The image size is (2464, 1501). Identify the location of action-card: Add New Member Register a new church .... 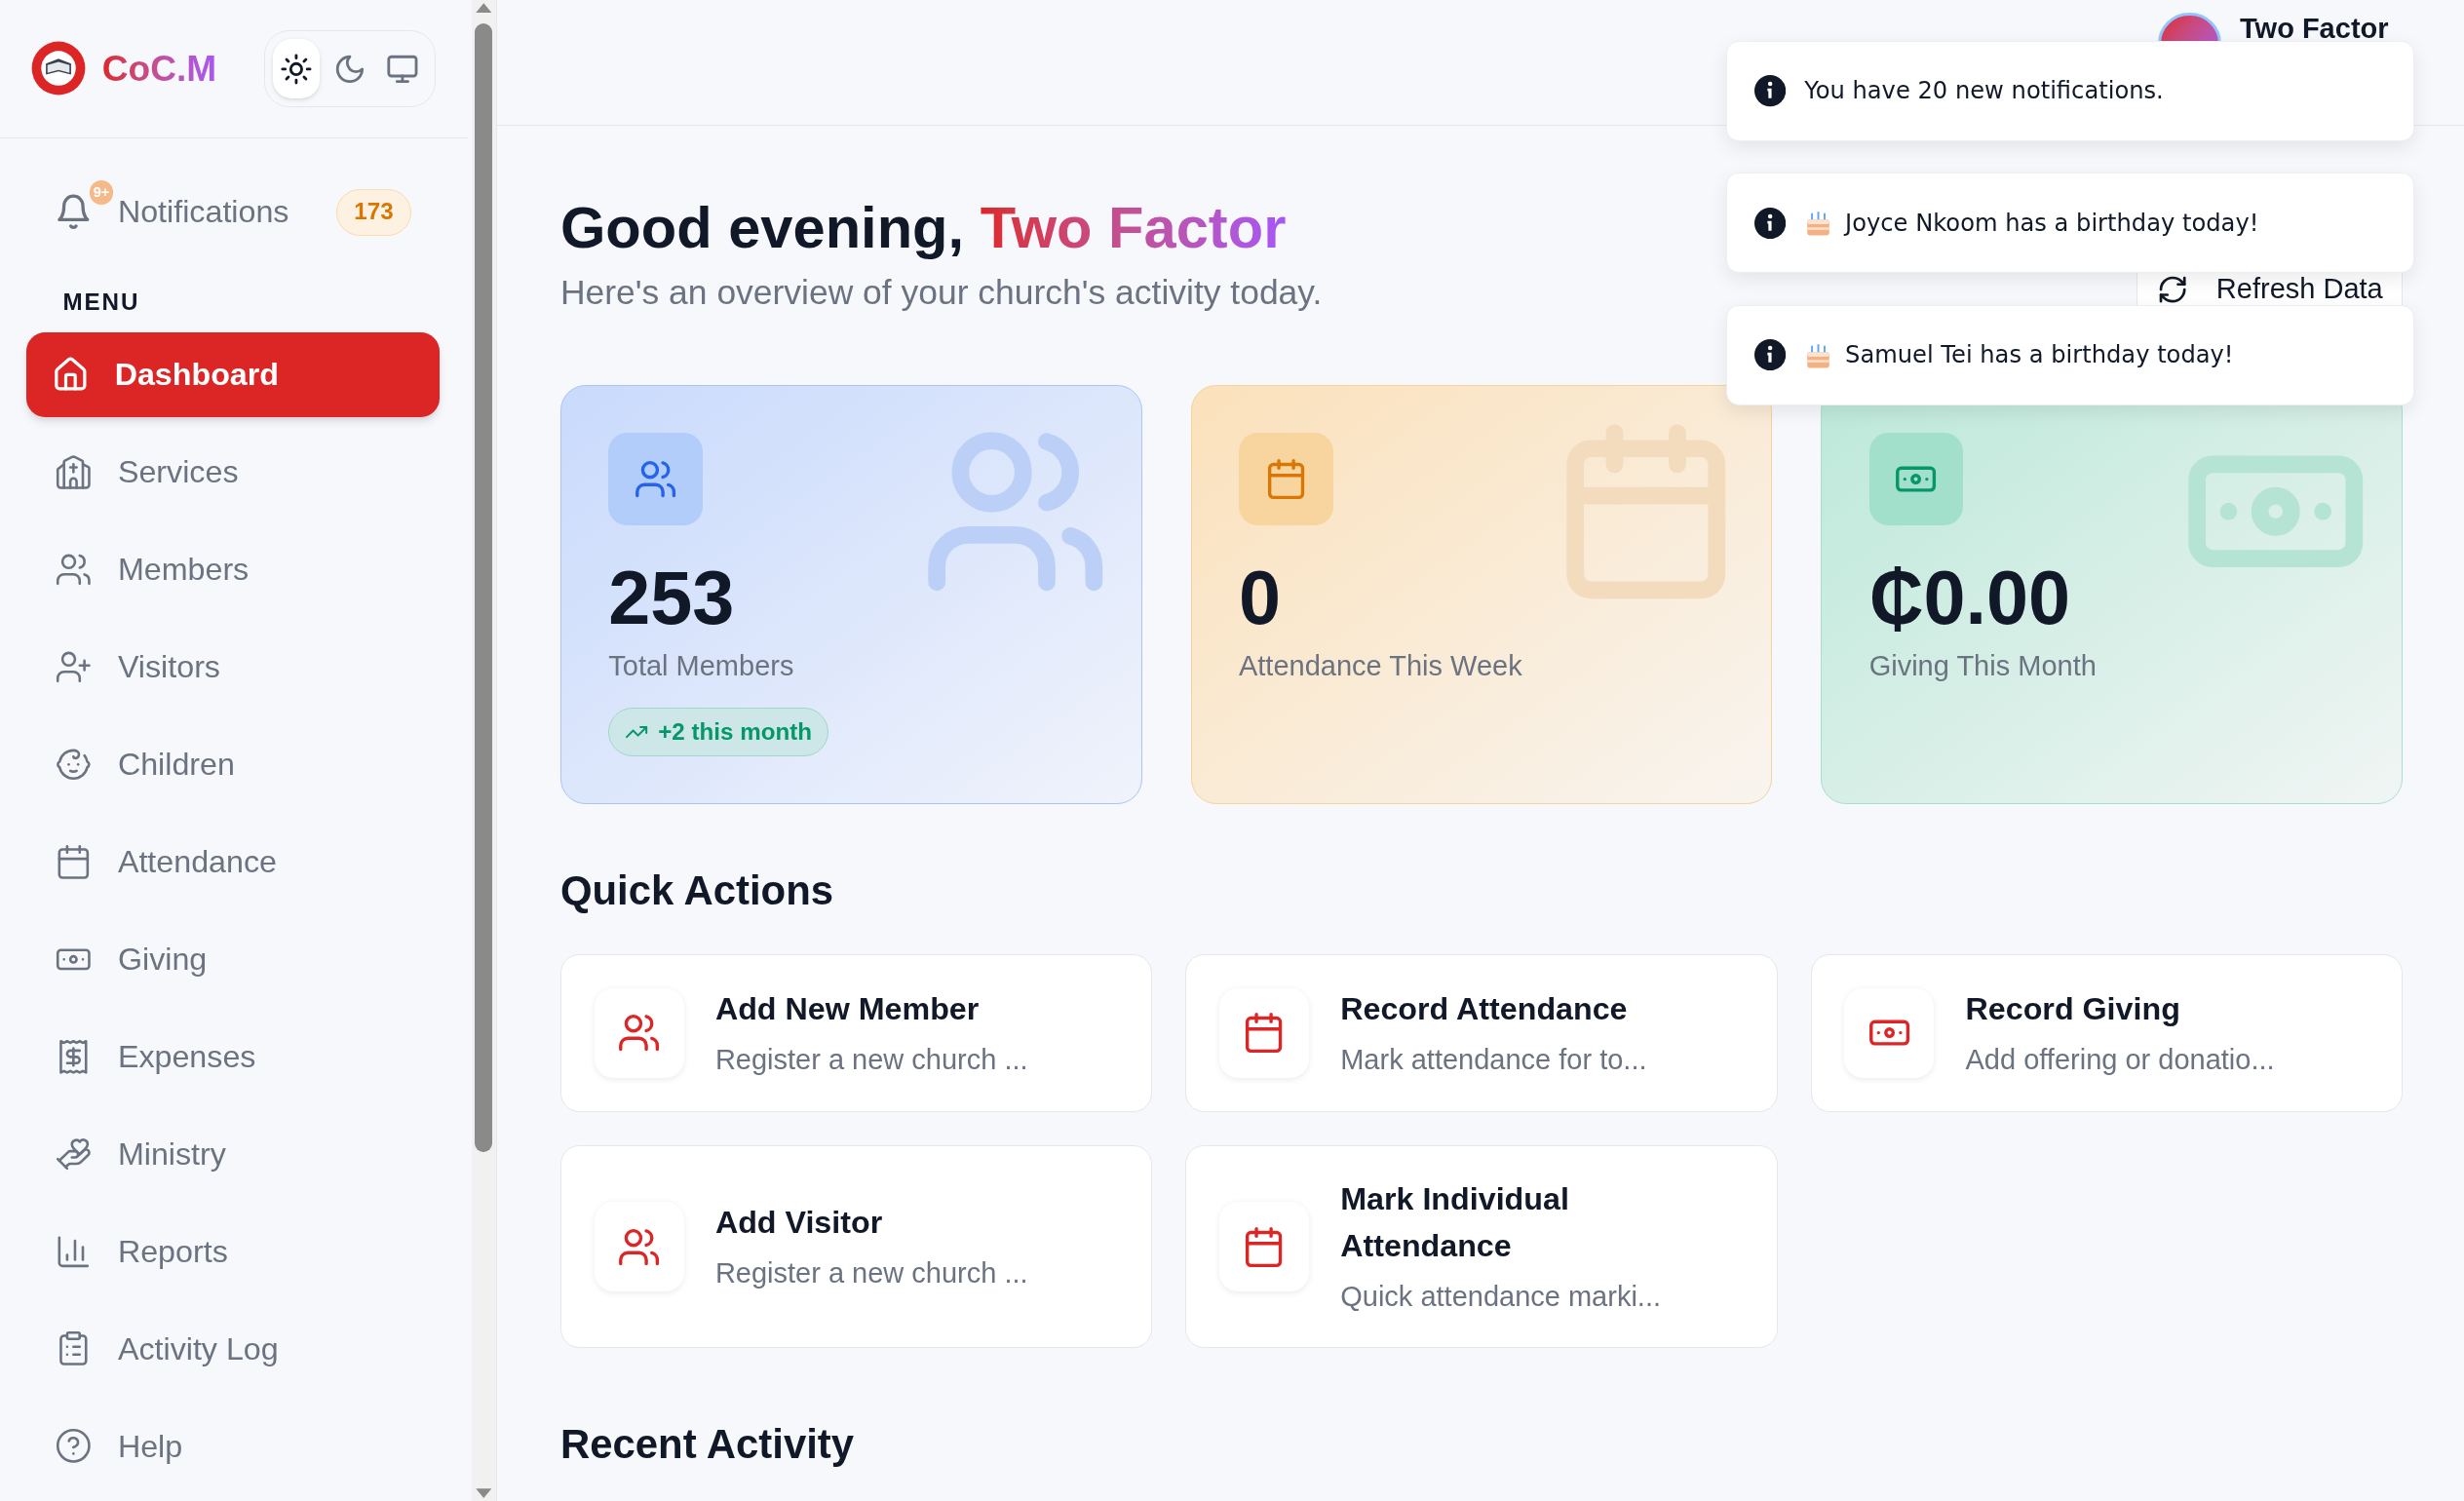
(856, 1033).